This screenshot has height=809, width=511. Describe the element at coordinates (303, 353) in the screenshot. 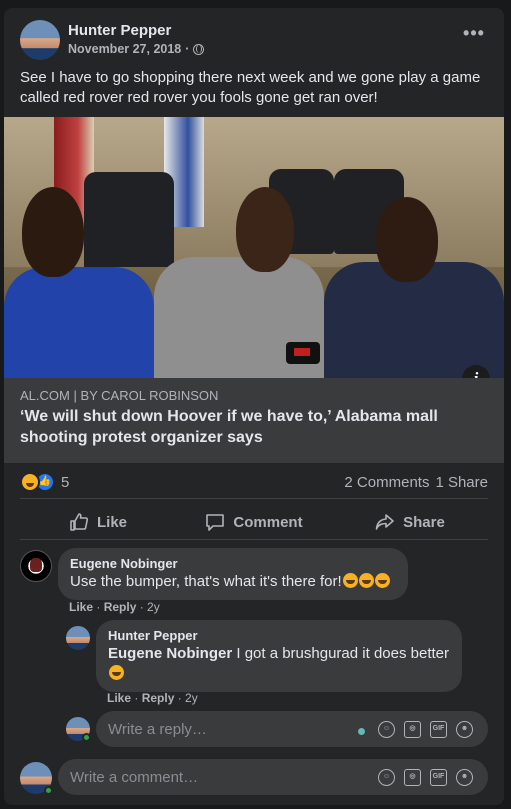

I see `photo-microphone` at that location.